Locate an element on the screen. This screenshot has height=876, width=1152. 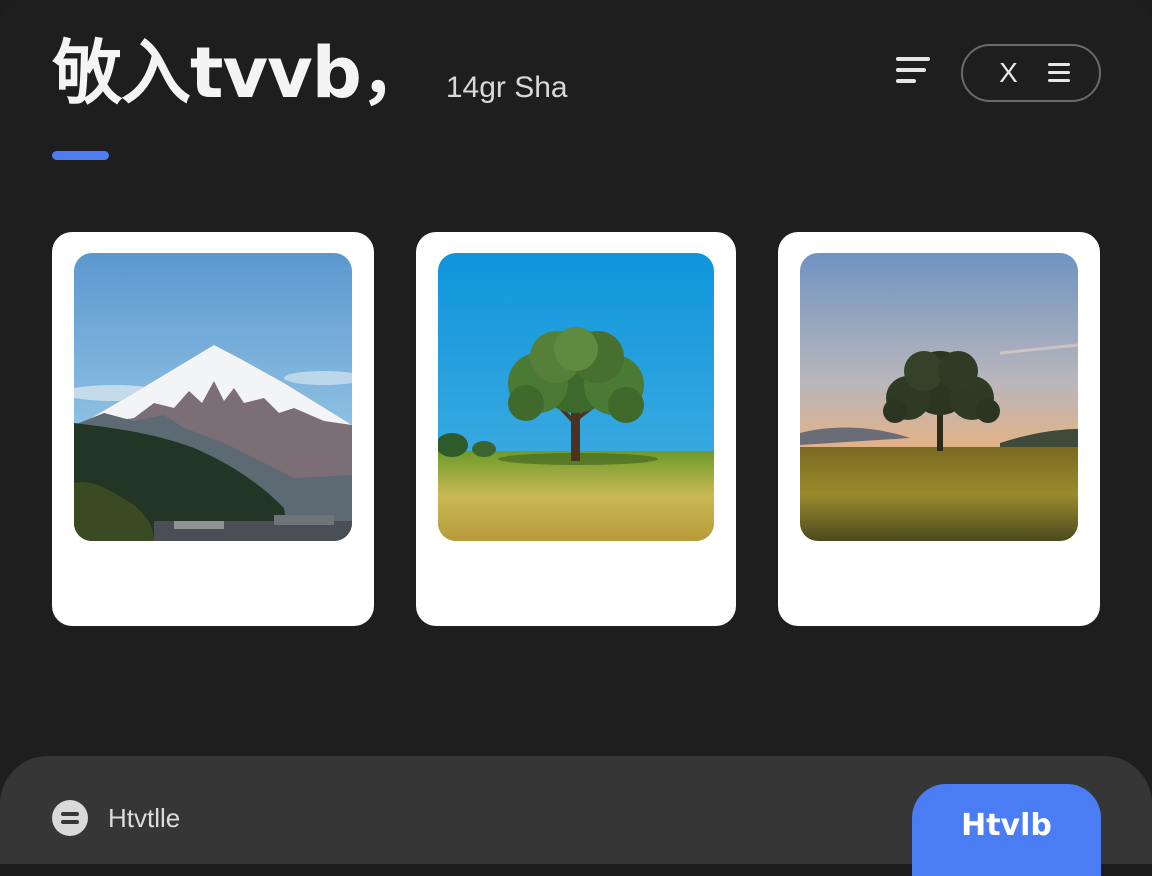
page-title: 敂入tvvb， is located at coordinates (241, 73).